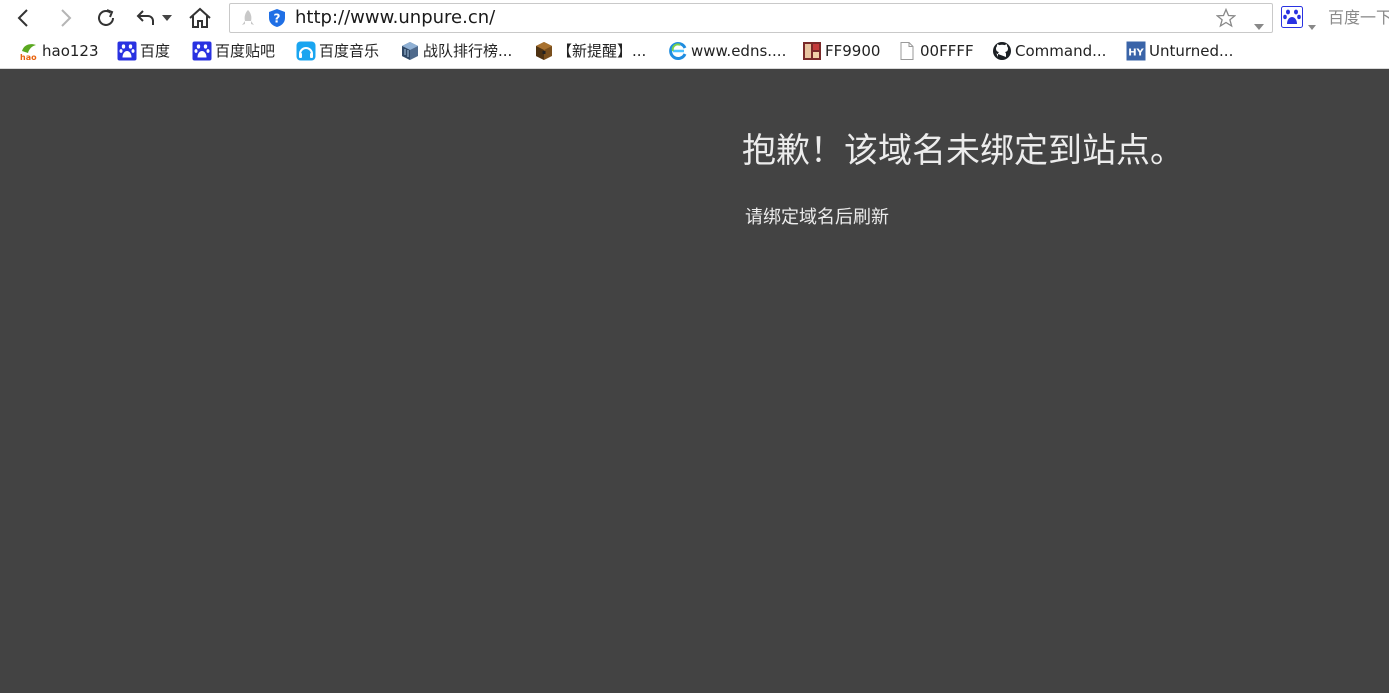 The width and height of the screenshot is (1389, 693). What do you see at coordinates (410, 51) in the screenshot?
I see `minecraft-block-icon` at bounding box center [410, 51].